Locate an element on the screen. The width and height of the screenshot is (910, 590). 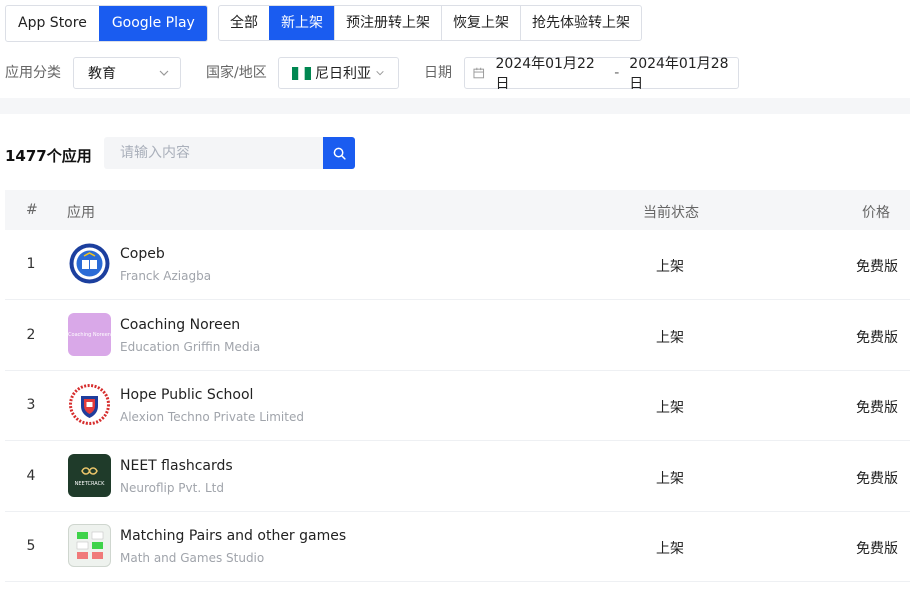
search-icon is located at coordinates (339, 153).